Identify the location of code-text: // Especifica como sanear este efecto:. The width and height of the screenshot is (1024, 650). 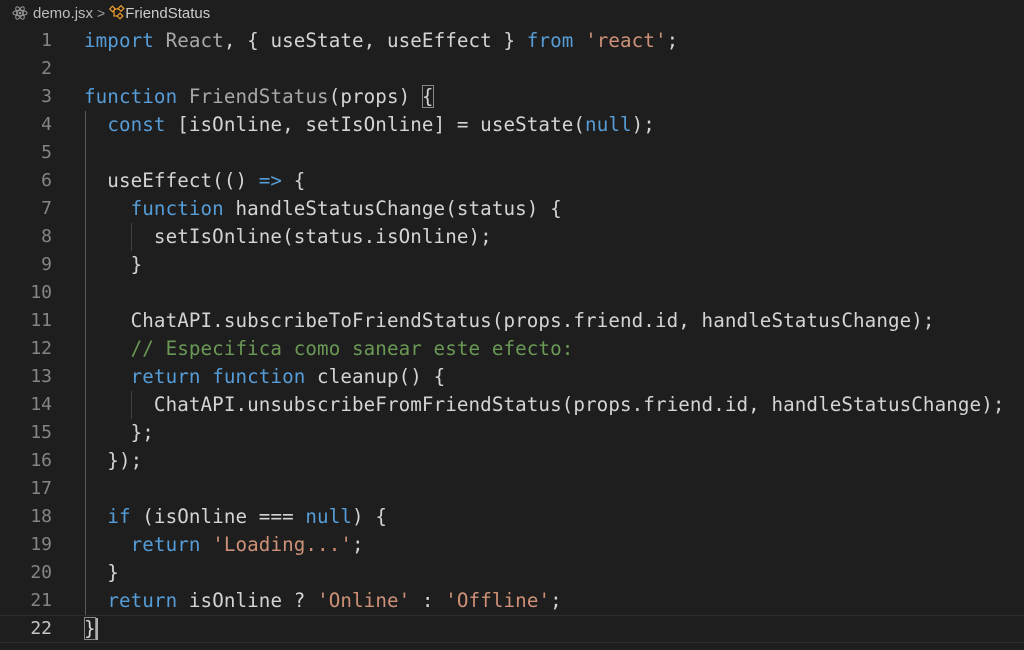
(329, 349).